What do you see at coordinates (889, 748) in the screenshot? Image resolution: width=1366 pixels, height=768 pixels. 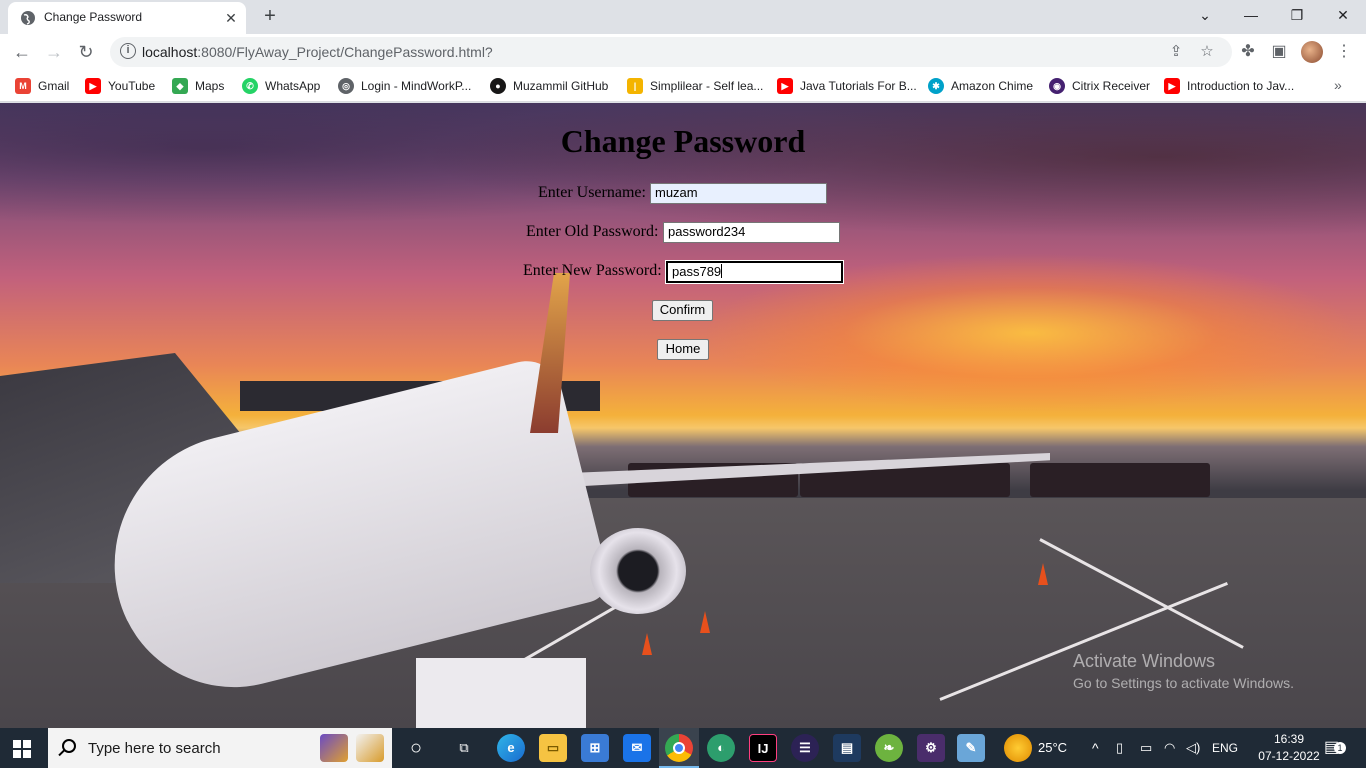 I see `spring-tool-icon: ❧` at bounding box center [889, 748].